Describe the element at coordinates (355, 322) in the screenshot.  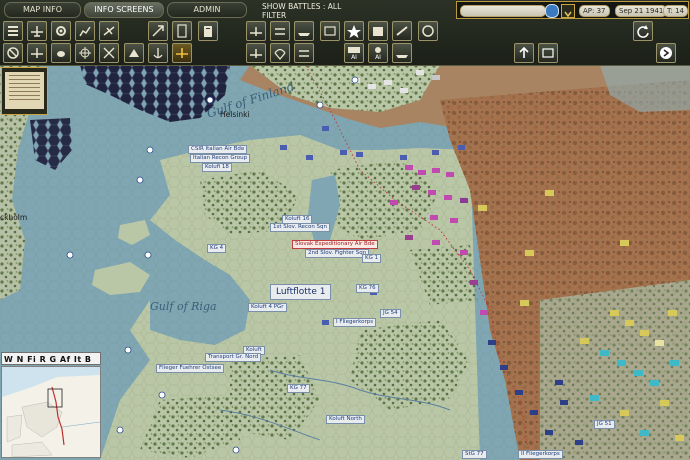
I see `air-label-fliegerkorps: I Fliegerkorps` at that location.